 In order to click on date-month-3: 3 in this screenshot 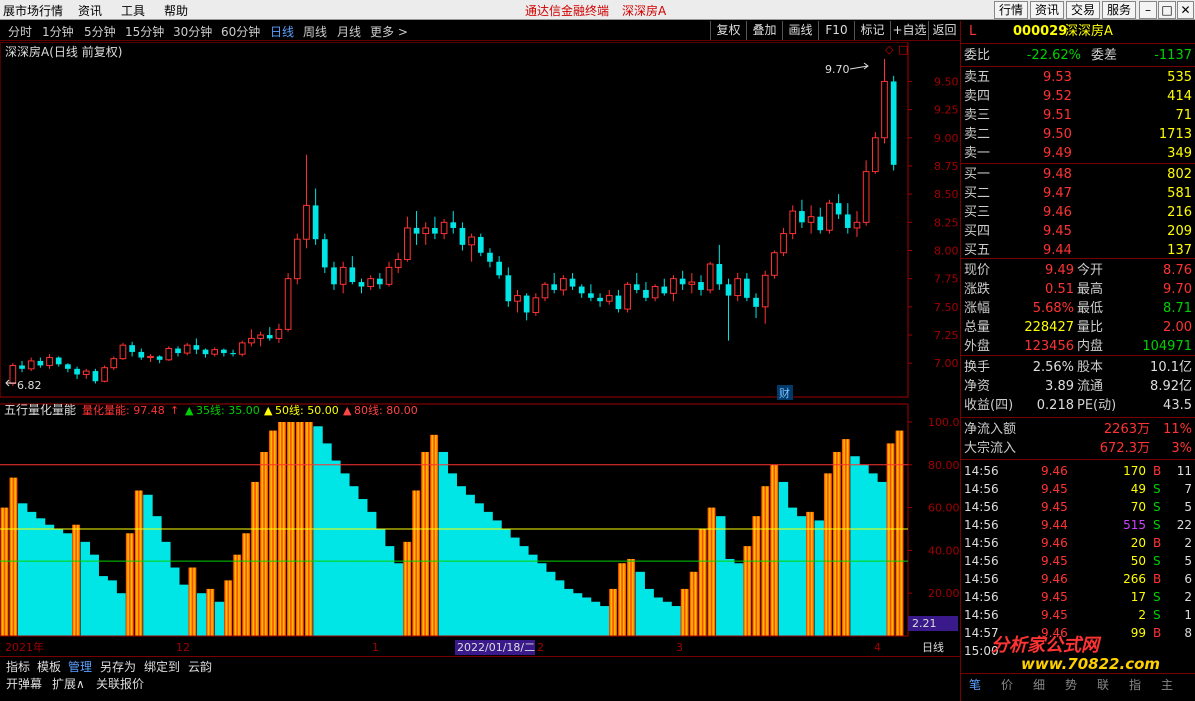, I will do `click(679, 647)`.